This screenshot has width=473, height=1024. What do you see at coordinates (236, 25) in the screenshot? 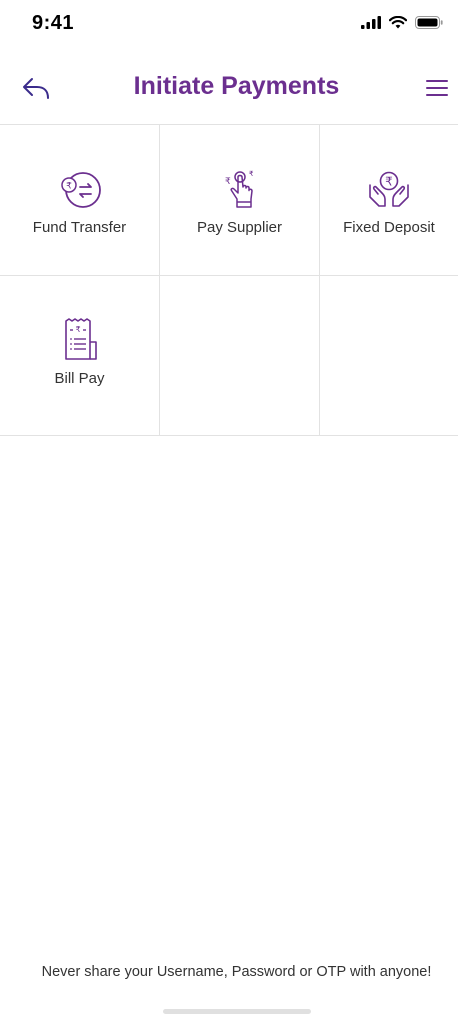
I see `status-bar: 9:41` at bounding box center [236, 25].